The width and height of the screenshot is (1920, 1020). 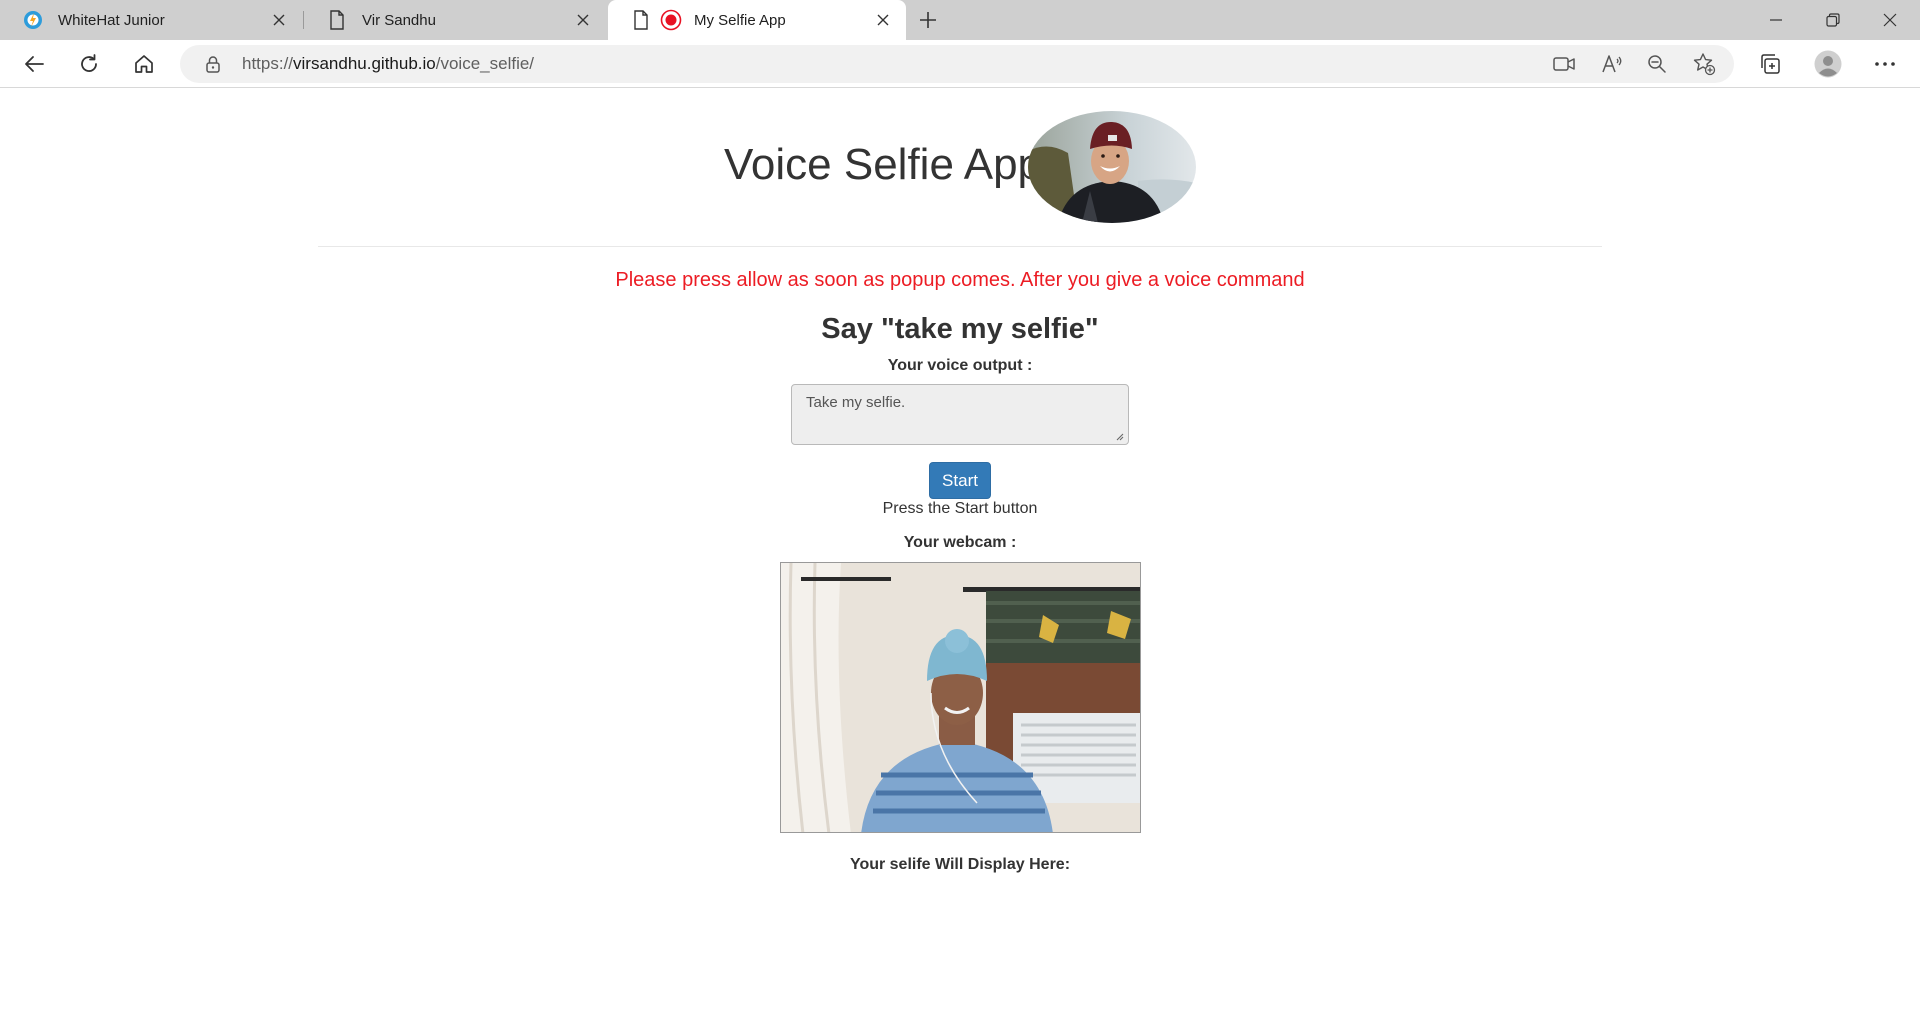 I want to click on back-button, so click(x=34, y=64).